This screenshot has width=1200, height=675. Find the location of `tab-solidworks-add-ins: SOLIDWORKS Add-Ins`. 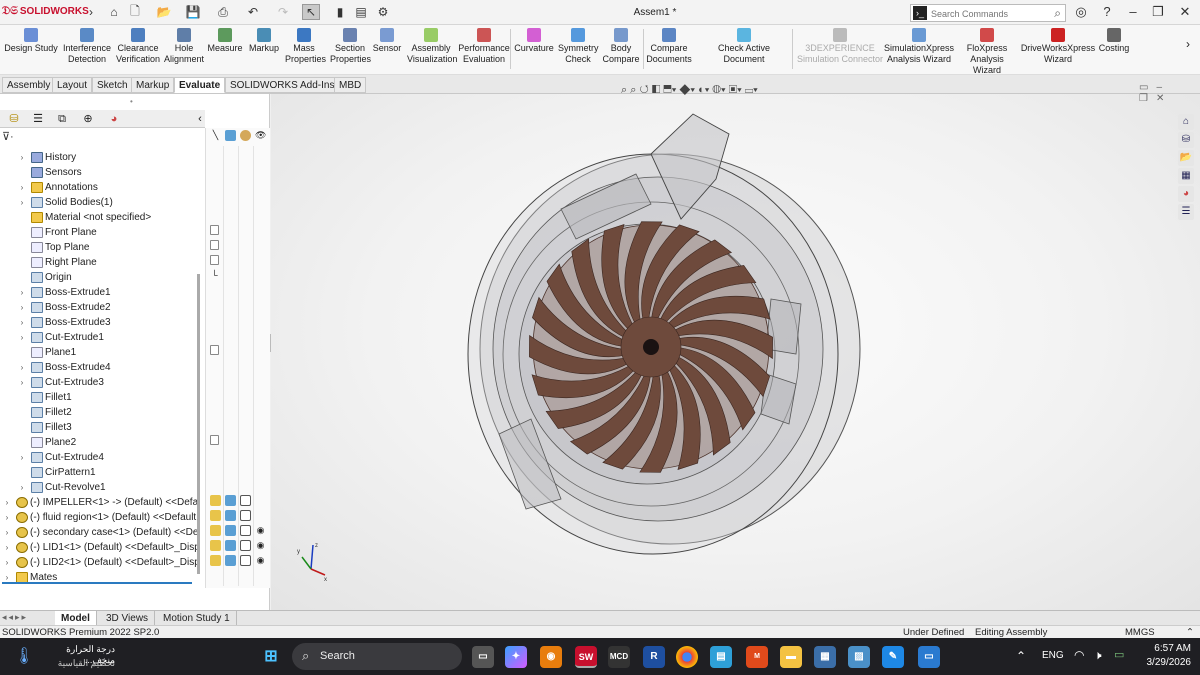

tab-solidworks-add-ins: SOLIDWORKS Add-Ins is located at coordinates (282, 85).